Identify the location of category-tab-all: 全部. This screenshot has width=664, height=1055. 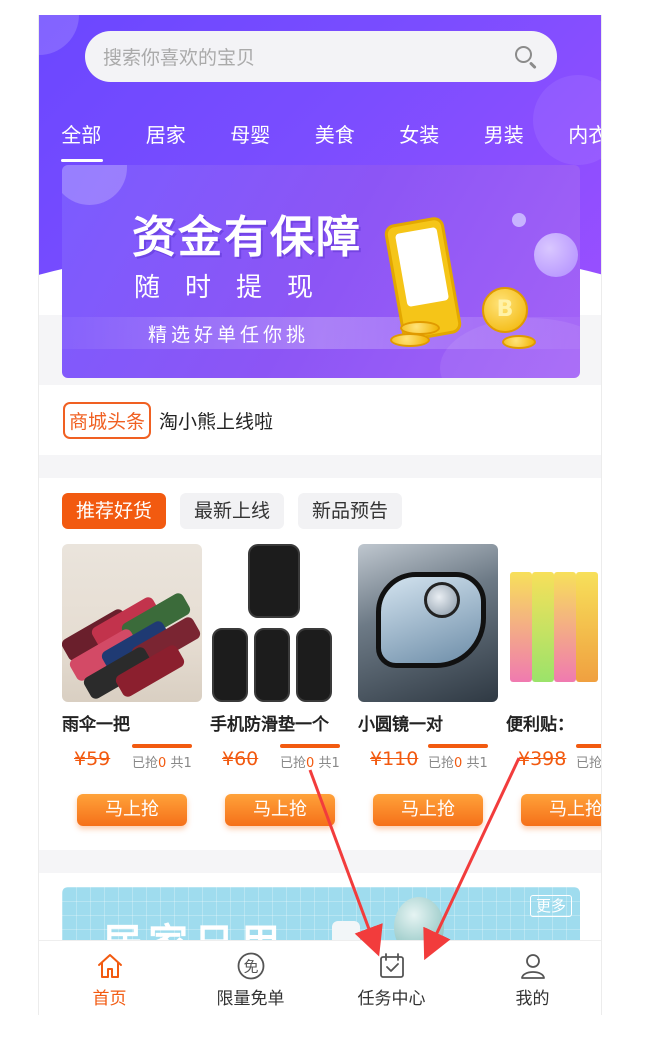
(81, 140).